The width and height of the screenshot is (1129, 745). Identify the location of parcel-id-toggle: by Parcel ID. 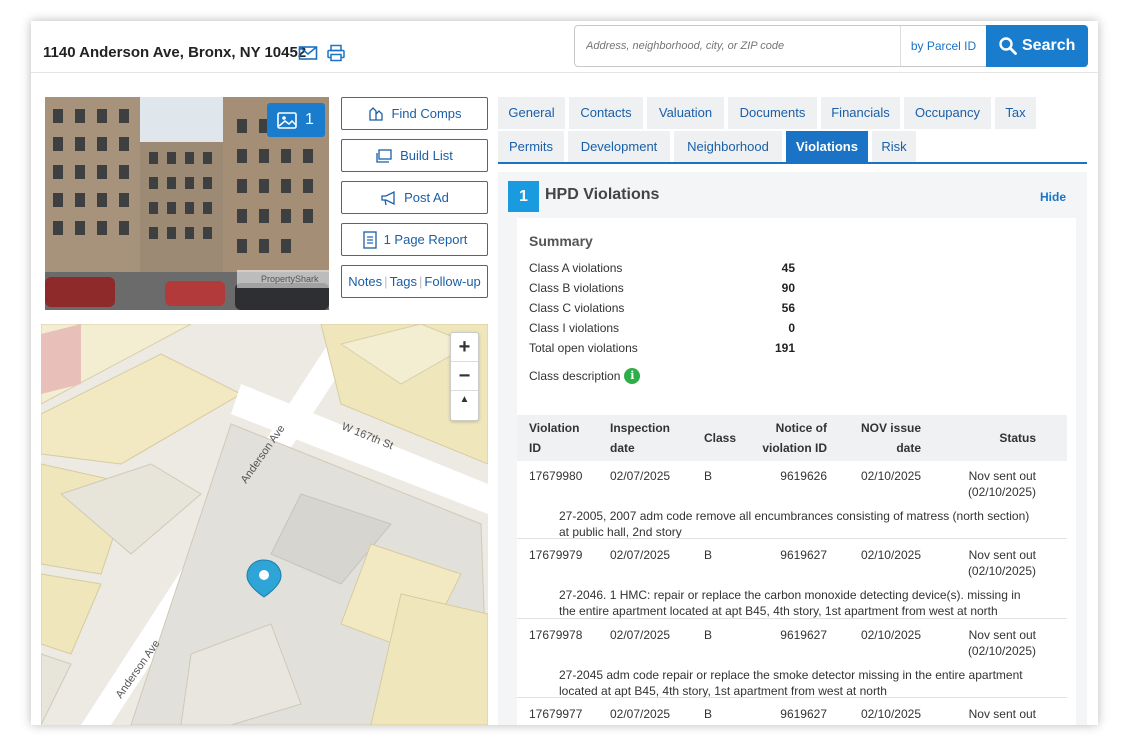
(943, 46).